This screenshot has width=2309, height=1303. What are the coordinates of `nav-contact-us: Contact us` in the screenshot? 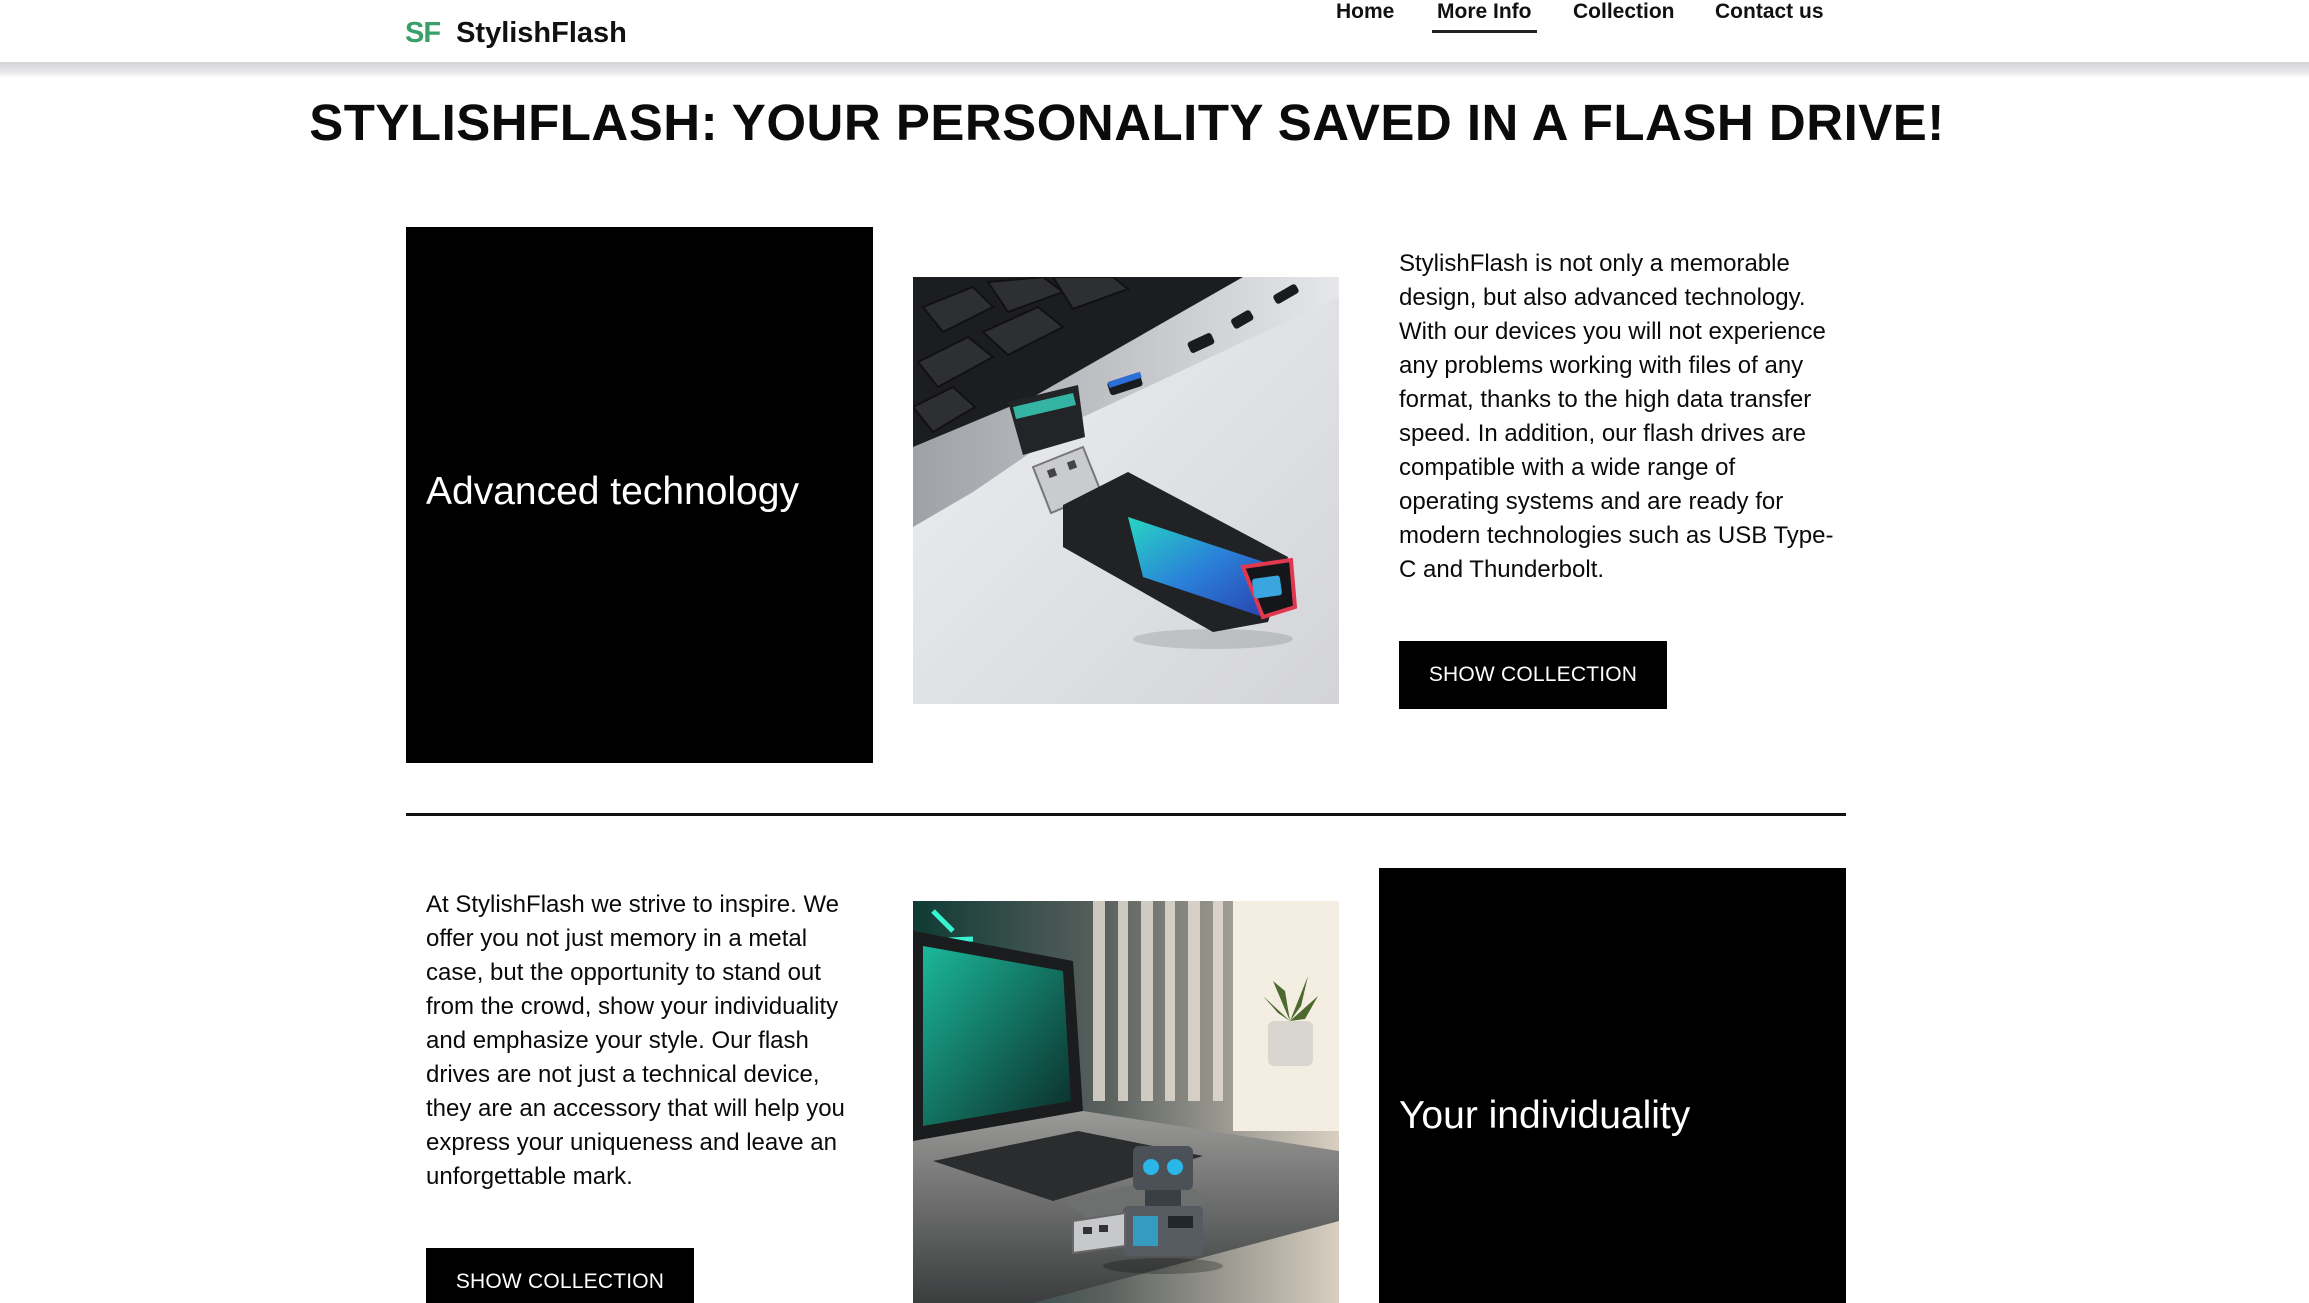 It's located at (1769, 12).